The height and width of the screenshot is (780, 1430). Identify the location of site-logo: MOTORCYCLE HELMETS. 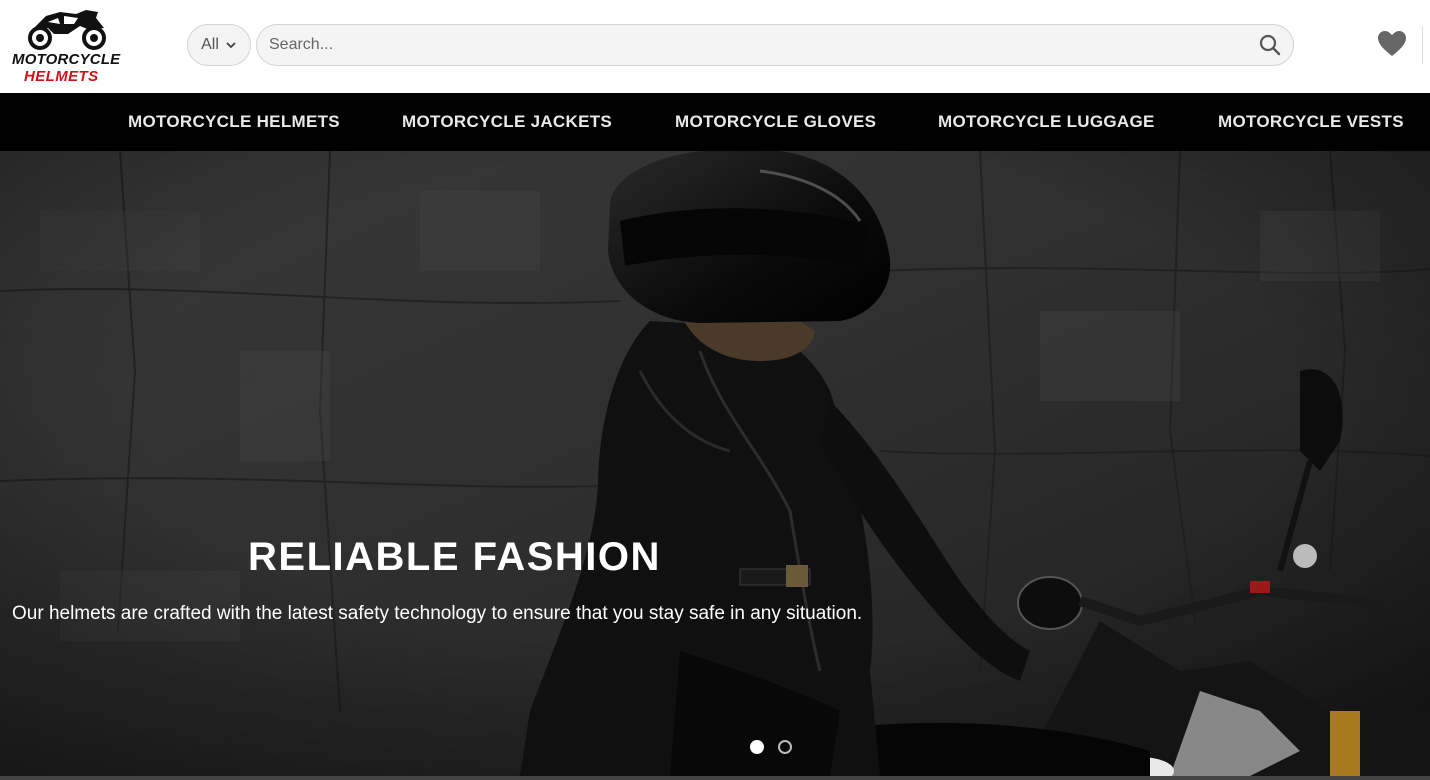
(67, 46).